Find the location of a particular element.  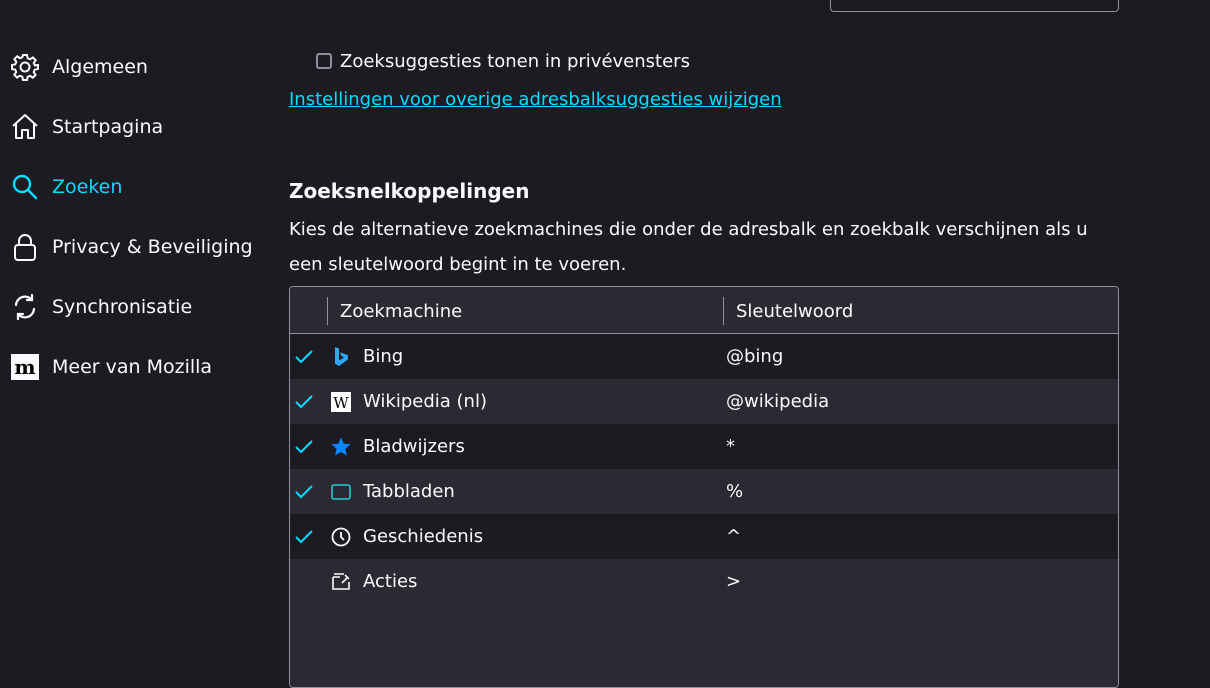

column-header-search-engine: Zoekmachine is located at coordinates (394, 311).